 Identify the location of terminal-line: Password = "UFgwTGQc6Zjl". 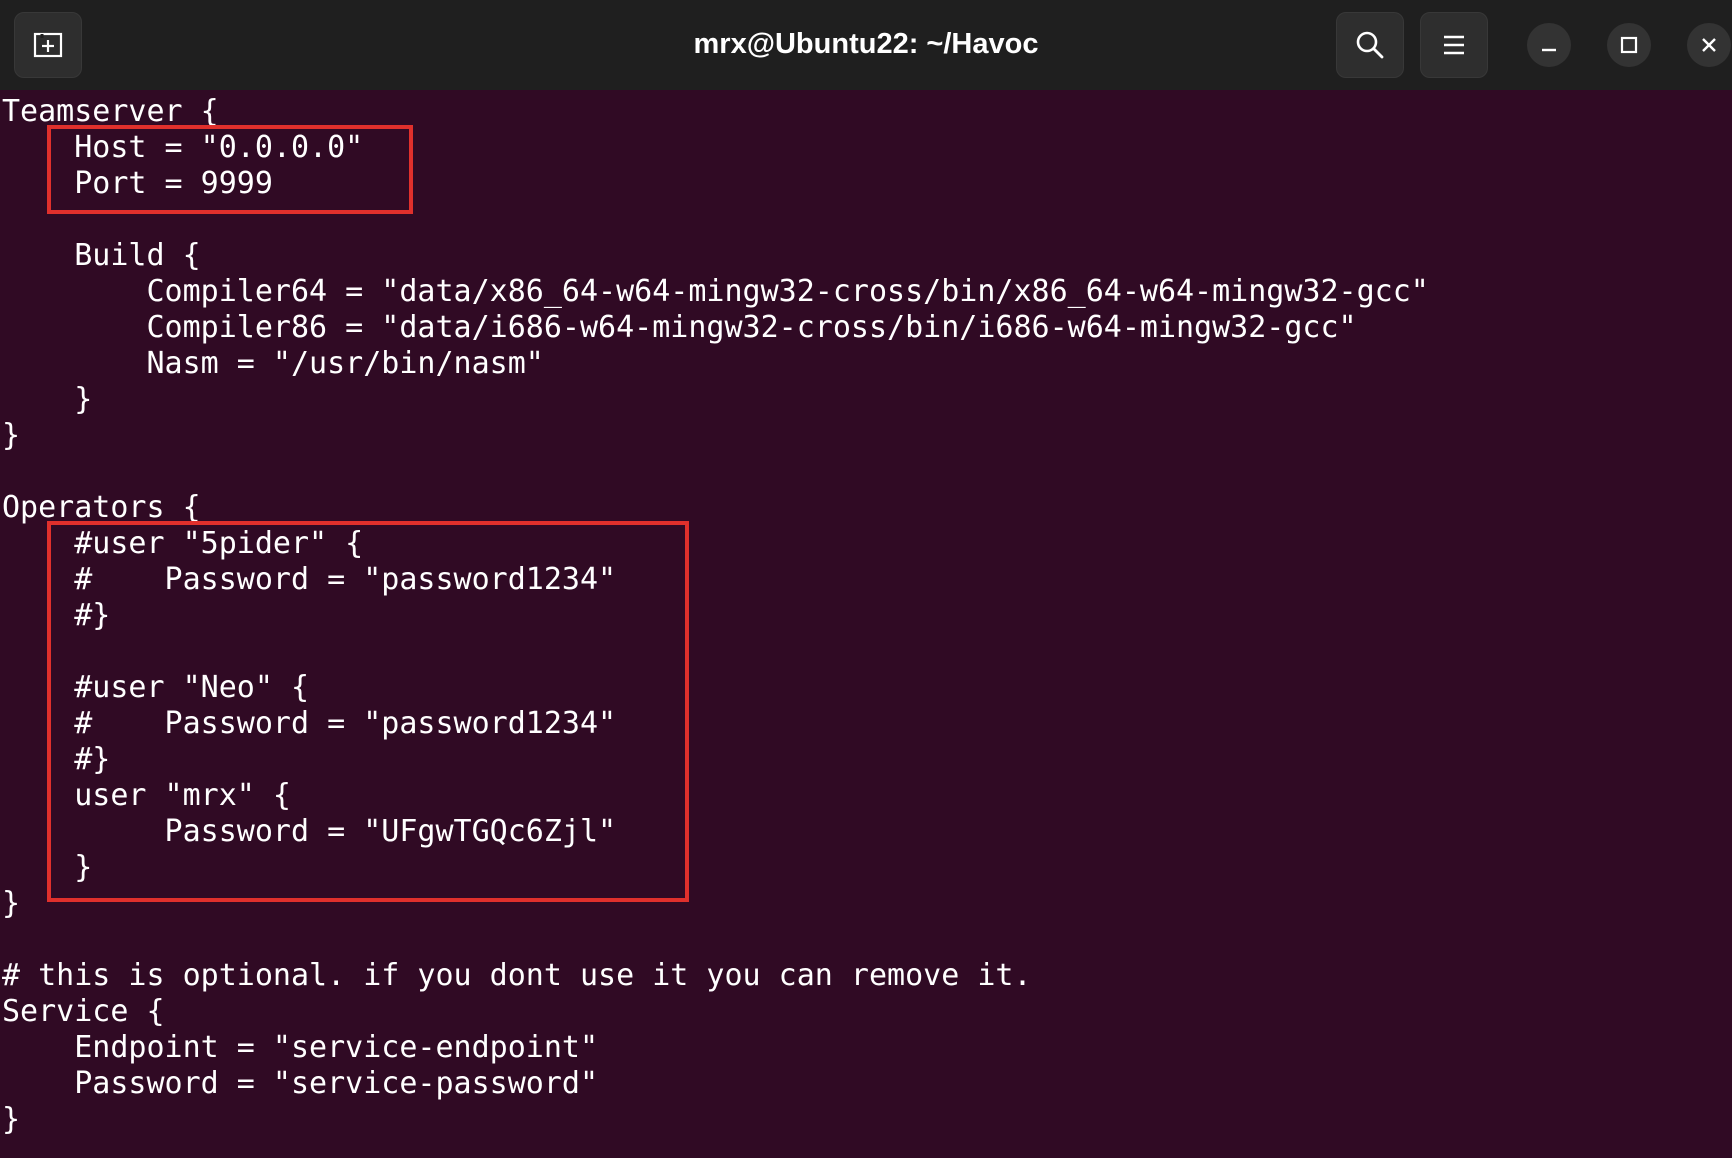
(309, 831).